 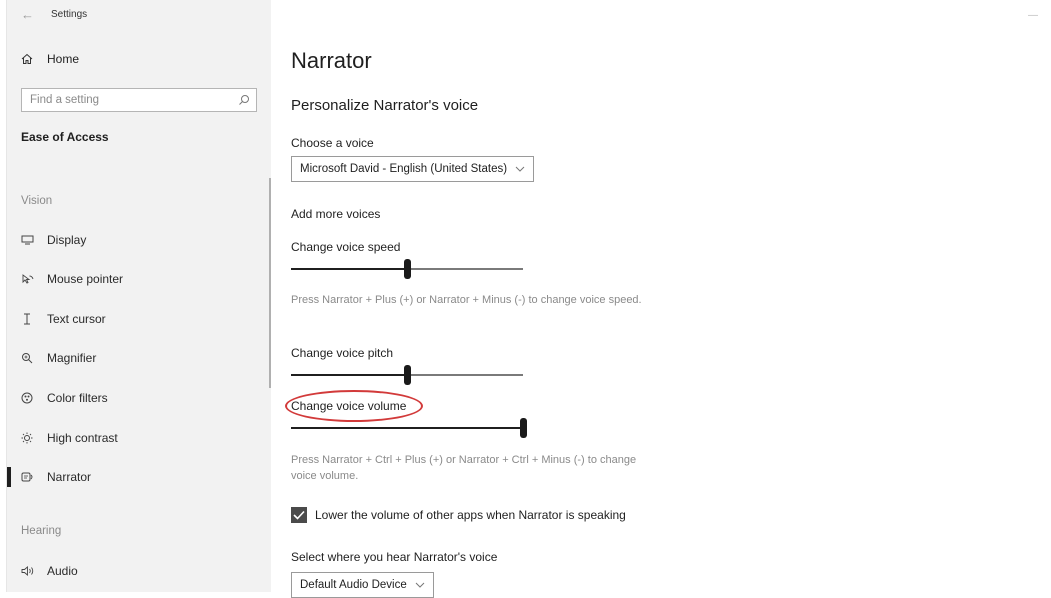 What do you see at coordinates (34, 358) in the screenshot?
I see `magnifier-icon` at bounding box center [34, 358].